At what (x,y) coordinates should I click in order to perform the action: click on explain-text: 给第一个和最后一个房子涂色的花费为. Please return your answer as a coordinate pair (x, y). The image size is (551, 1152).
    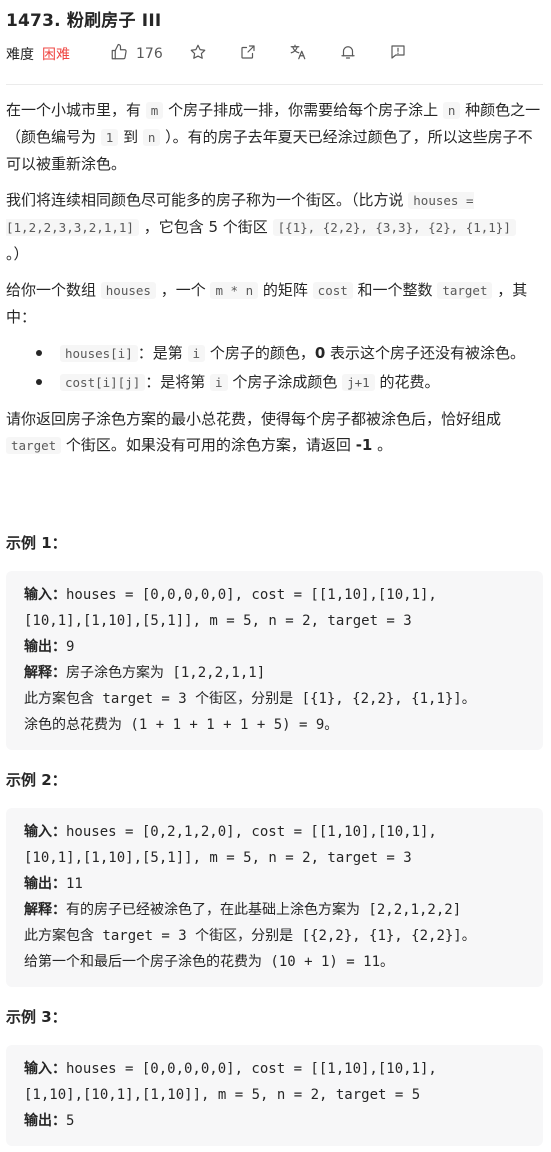
    Looking at the image, I should click on (143, 962).